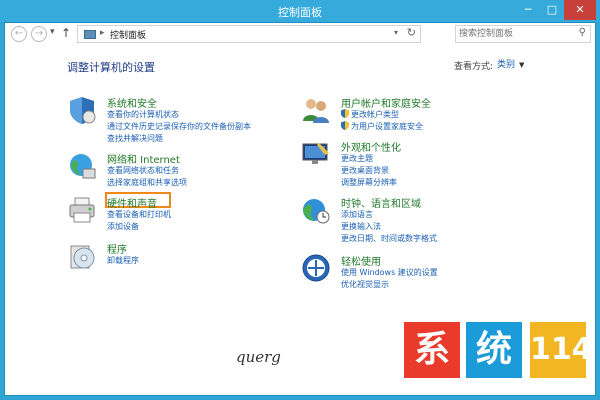 Image resolution: width=600 pixels, height=400 pixels. What do you see at coordinates (494, 350) in the screenshot?
I see `logo-block: 统` at bounding box center [494, 350].